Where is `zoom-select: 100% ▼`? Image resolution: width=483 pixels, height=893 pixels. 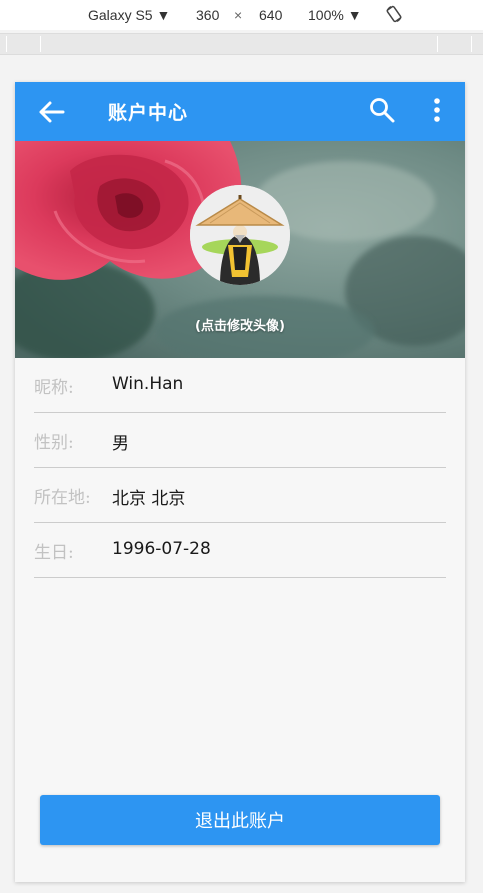 zoom-select: 100% ▼ is located at coordinates (335, 15).